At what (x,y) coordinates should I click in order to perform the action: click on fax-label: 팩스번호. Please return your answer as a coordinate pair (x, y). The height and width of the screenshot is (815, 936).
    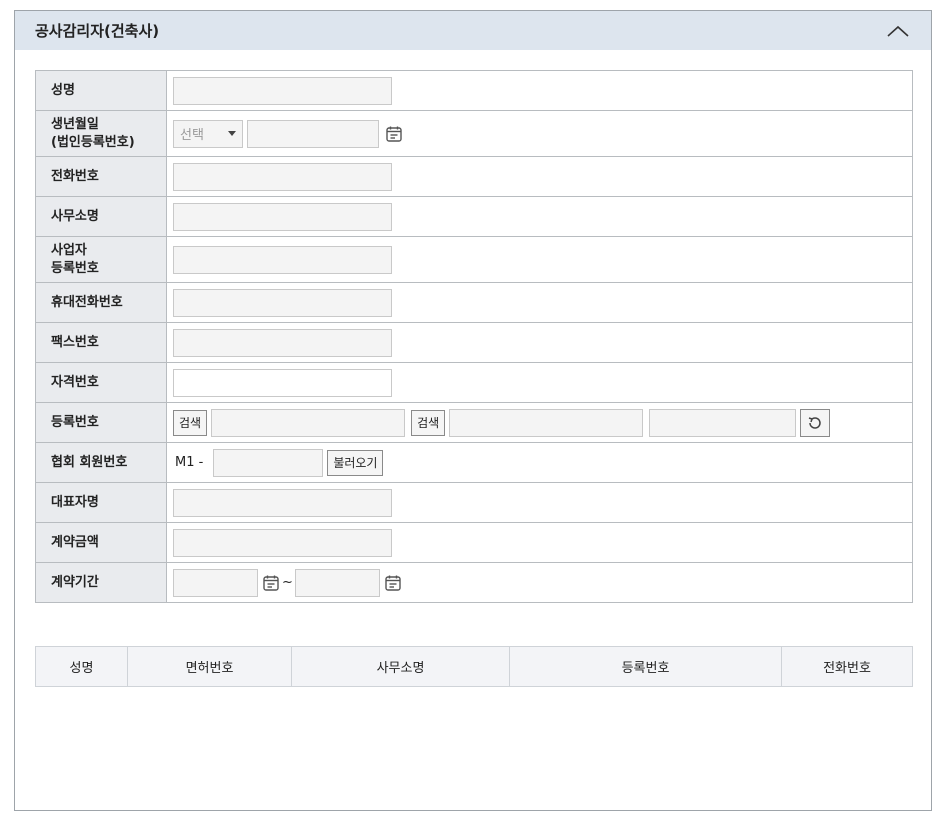
    Looking at the image, I should click on (101, 342).